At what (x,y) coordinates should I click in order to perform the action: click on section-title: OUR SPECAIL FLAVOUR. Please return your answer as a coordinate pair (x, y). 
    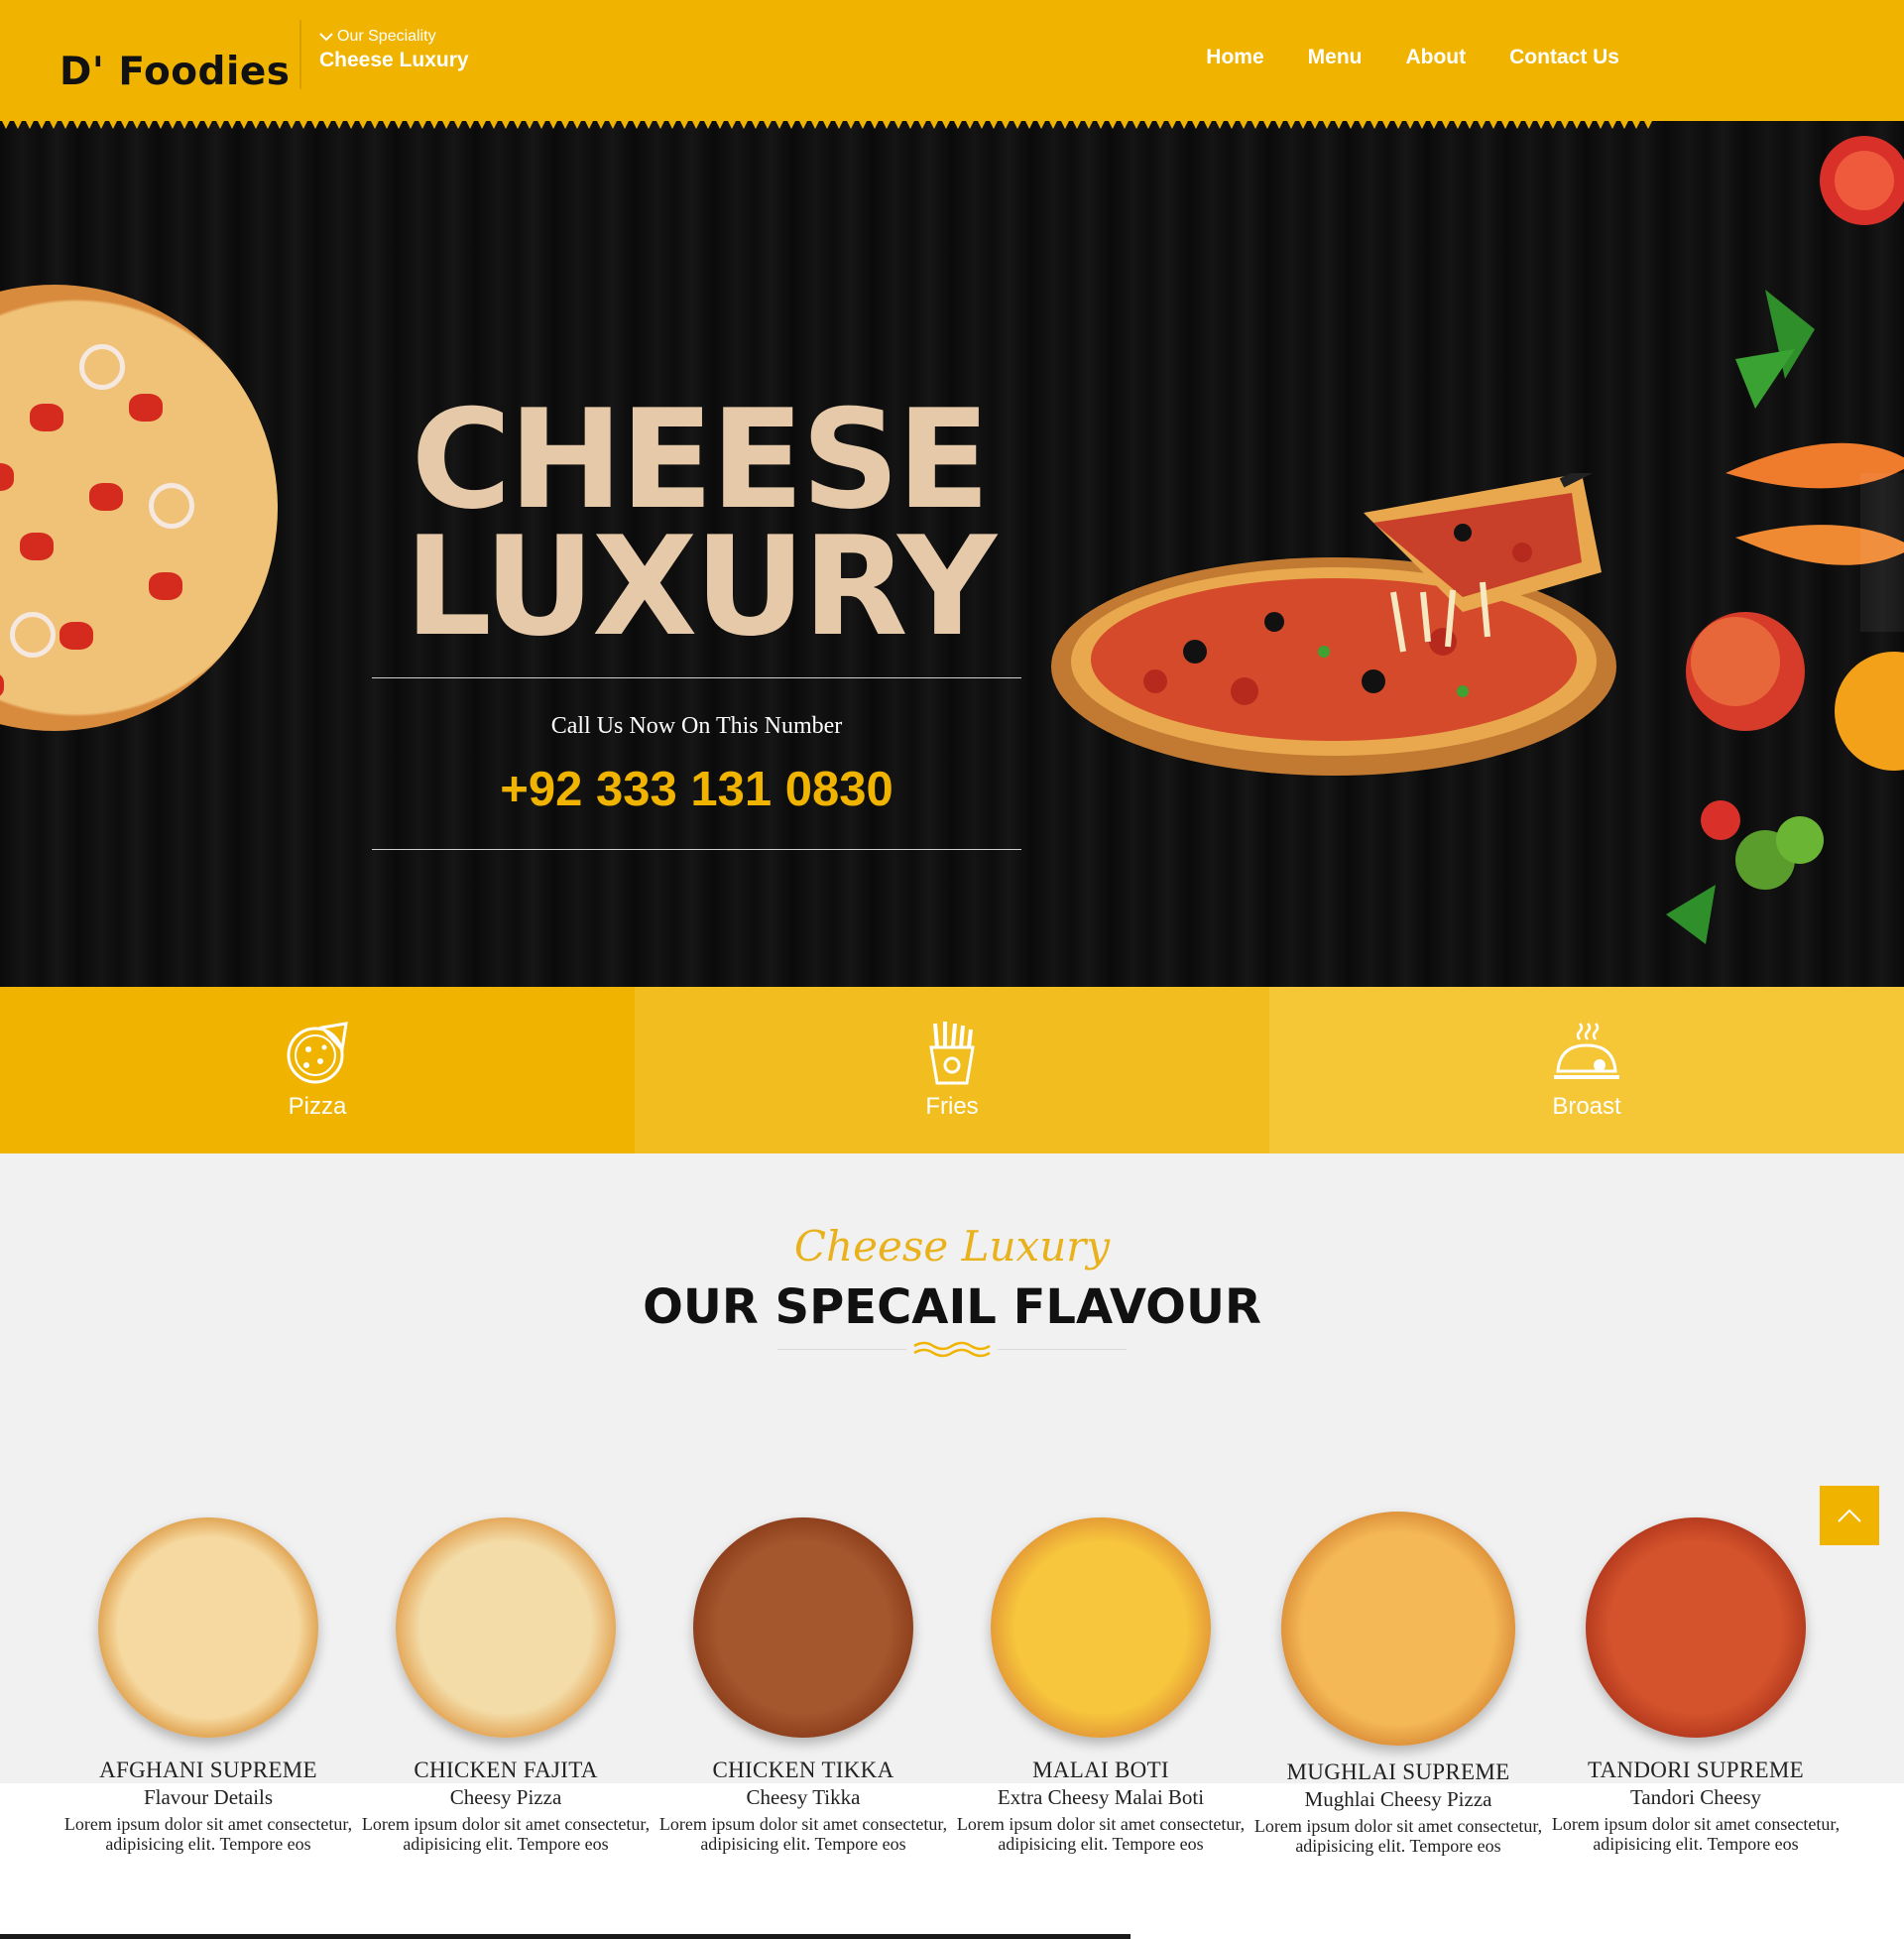
    Looking at the image, I should click on (952, 1307).